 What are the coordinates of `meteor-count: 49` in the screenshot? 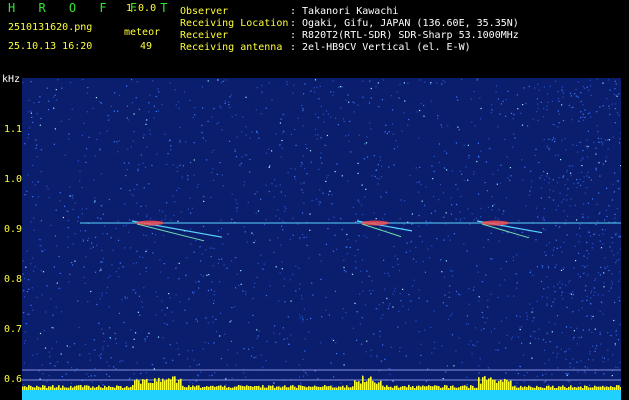 It's located at (146, 46).